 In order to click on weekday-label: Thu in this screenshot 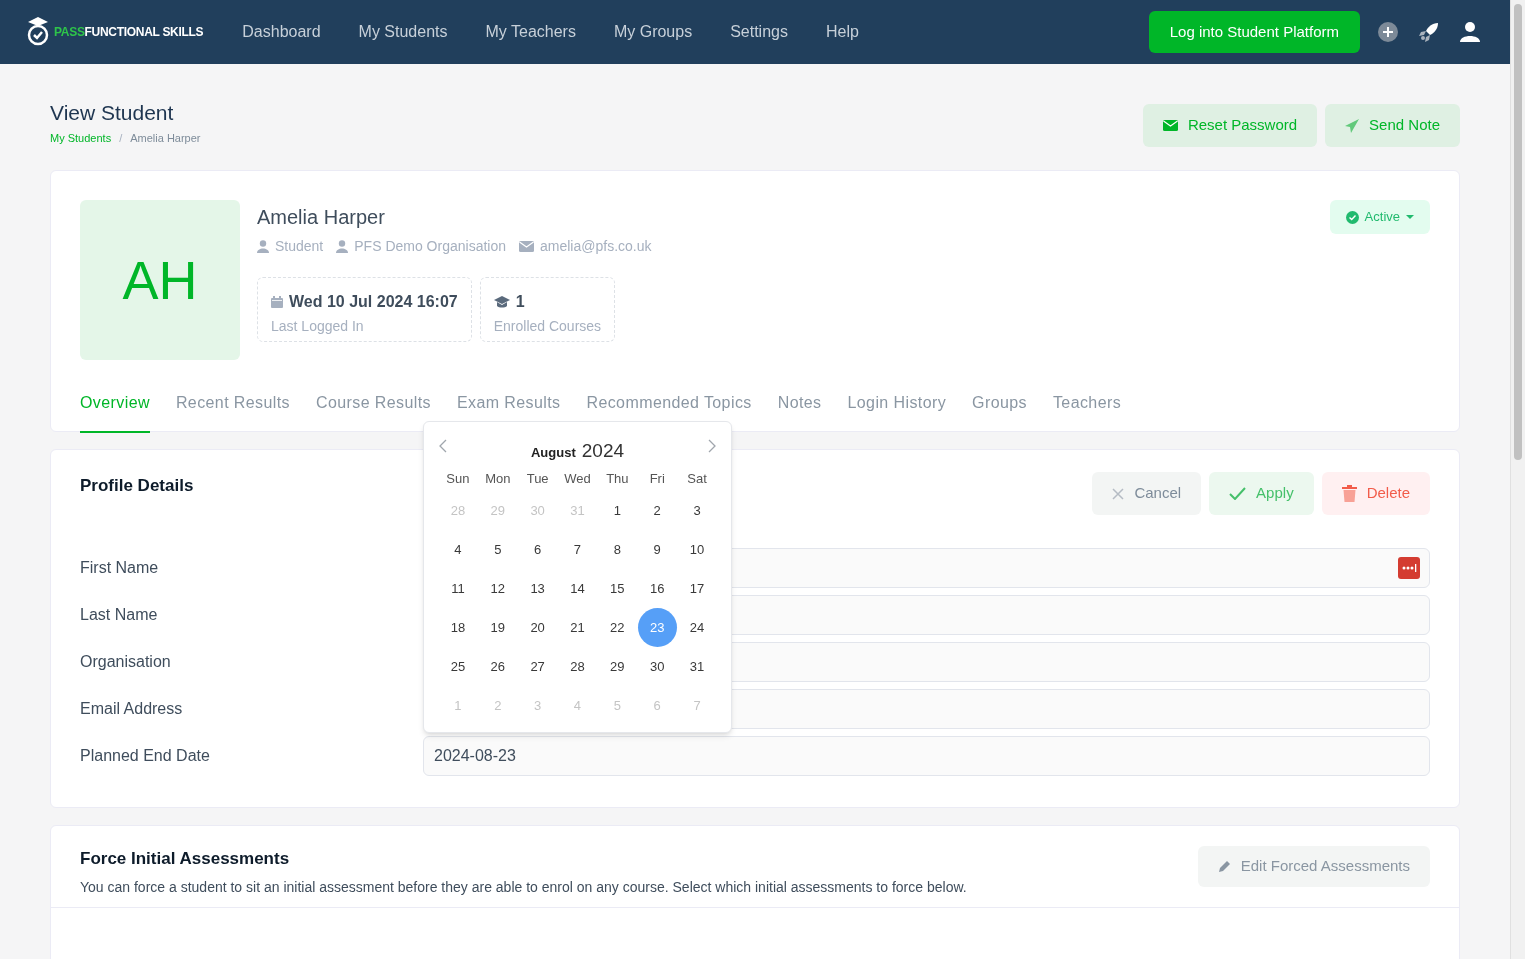, I will do `click(617, 478)`.